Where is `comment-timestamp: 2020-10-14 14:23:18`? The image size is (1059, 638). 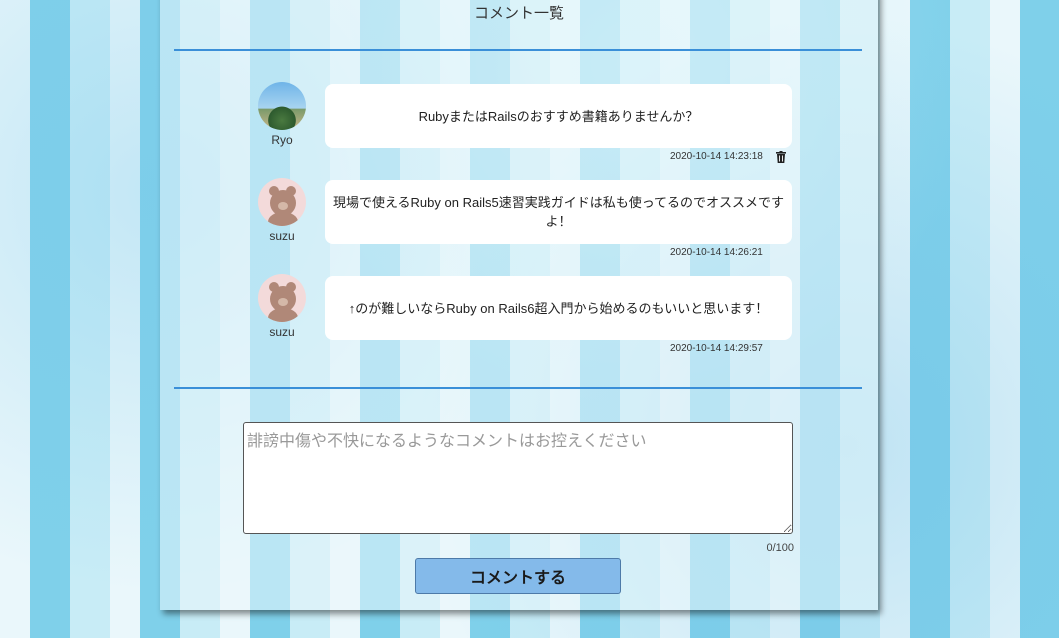
comment-timestamp: 2020-10-14 14:23:18 is located at coordinates (716, 156).